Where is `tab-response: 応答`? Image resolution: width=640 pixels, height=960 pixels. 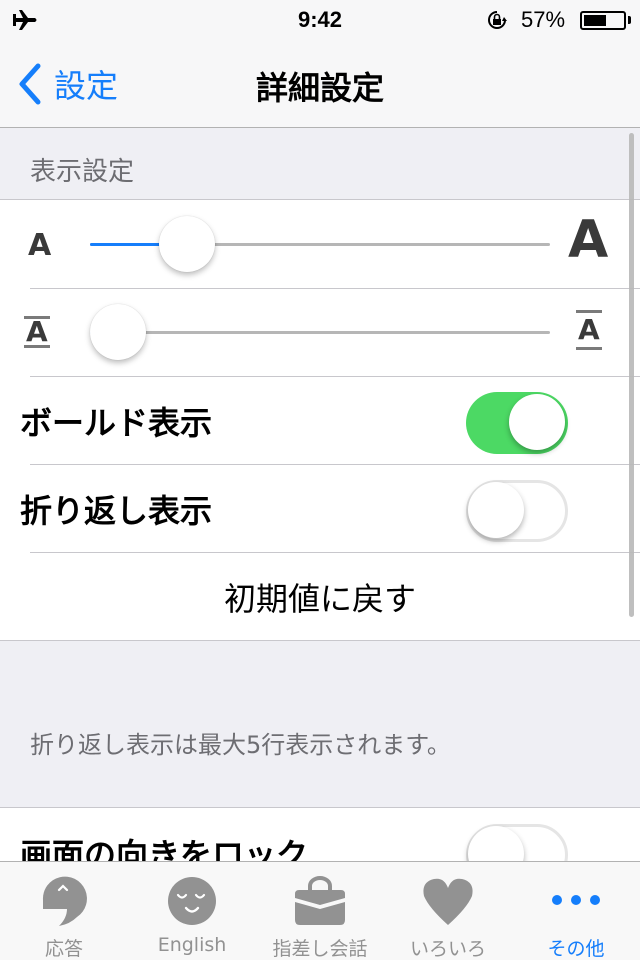 tab-response: 応答 is located at coordinates (64, 911).